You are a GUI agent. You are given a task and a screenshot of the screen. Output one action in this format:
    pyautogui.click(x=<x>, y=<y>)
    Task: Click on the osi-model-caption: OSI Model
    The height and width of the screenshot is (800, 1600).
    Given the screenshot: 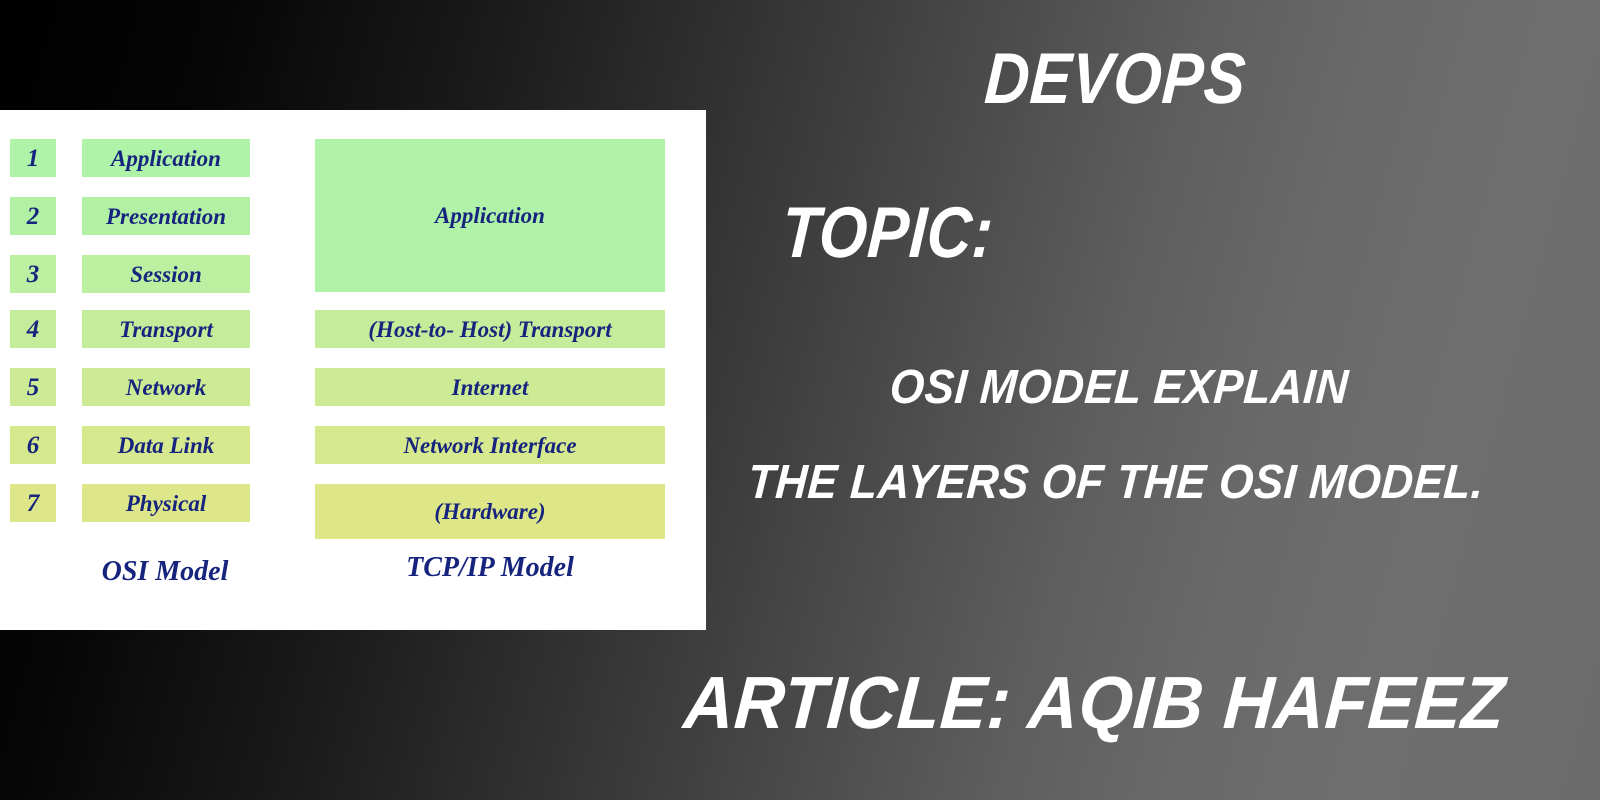 What is the action you would take?
    pyautogui.click(x=165, y=571)
    